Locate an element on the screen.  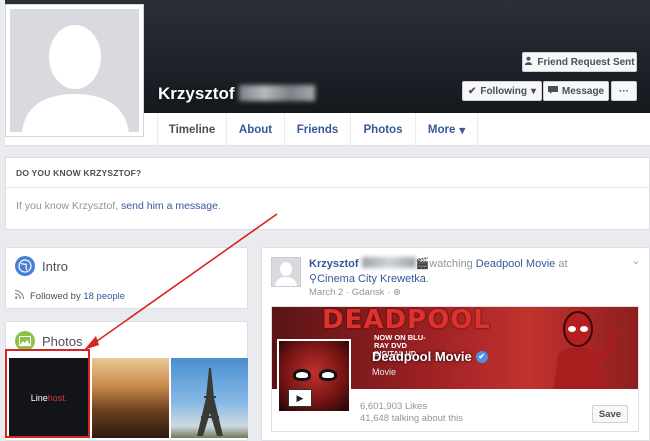
mask-eye-right is located at coordinates (328, 375).